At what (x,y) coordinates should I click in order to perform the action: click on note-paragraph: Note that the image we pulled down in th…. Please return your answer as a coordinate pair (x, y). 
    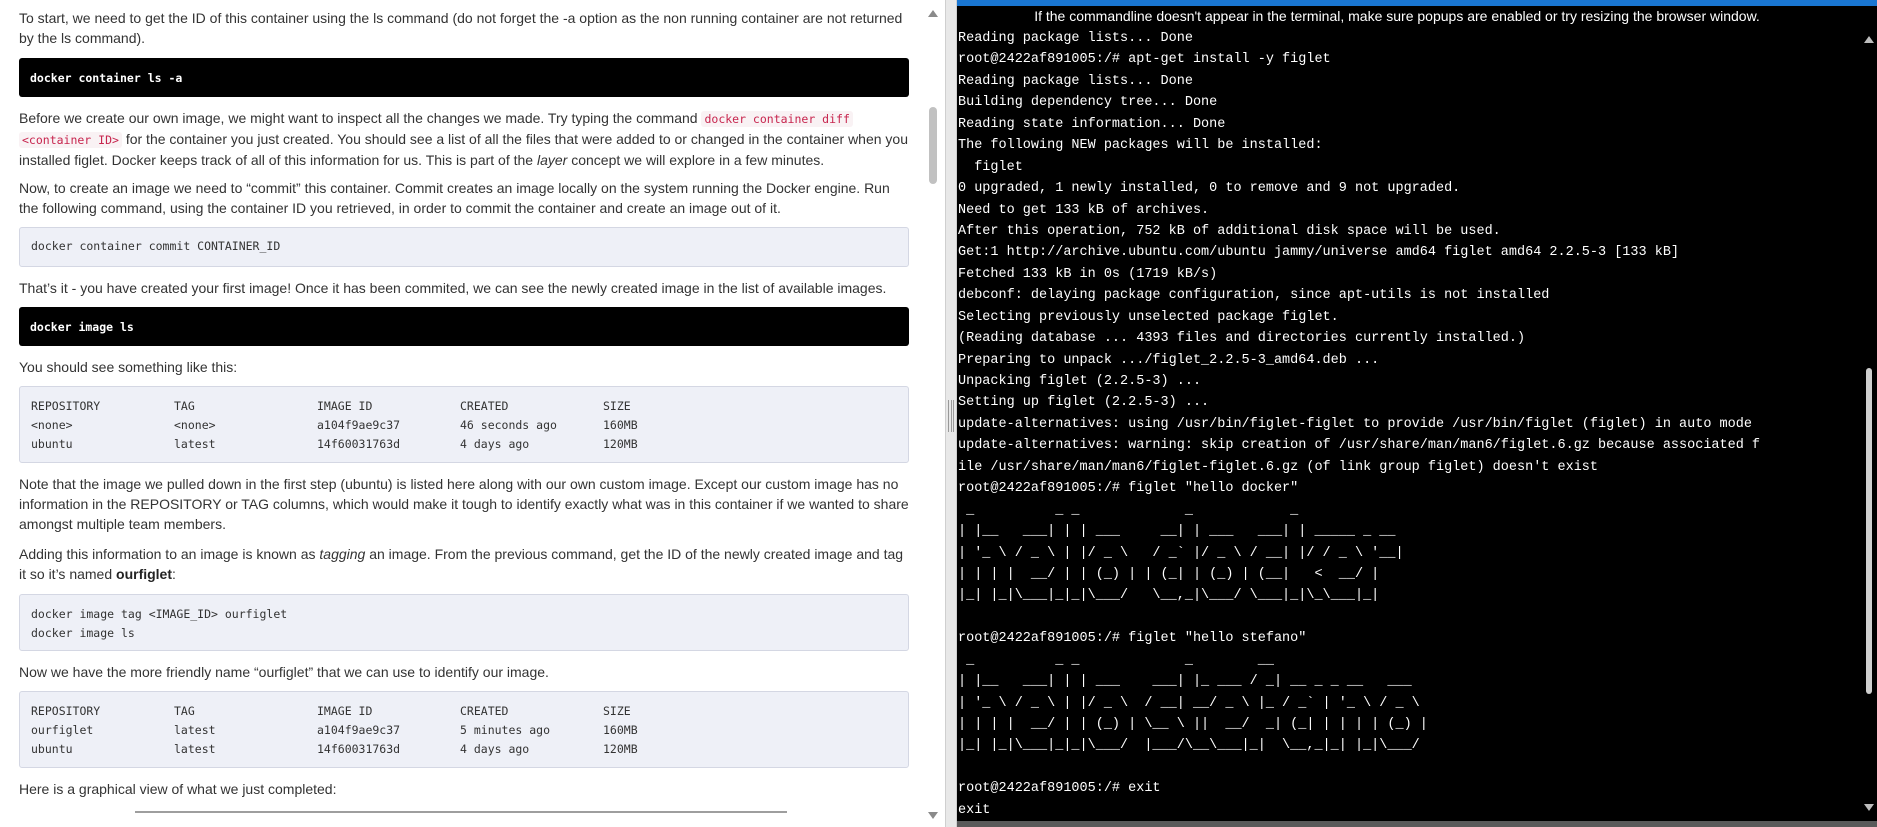
    Looking at the image, I should click on (464, 504).